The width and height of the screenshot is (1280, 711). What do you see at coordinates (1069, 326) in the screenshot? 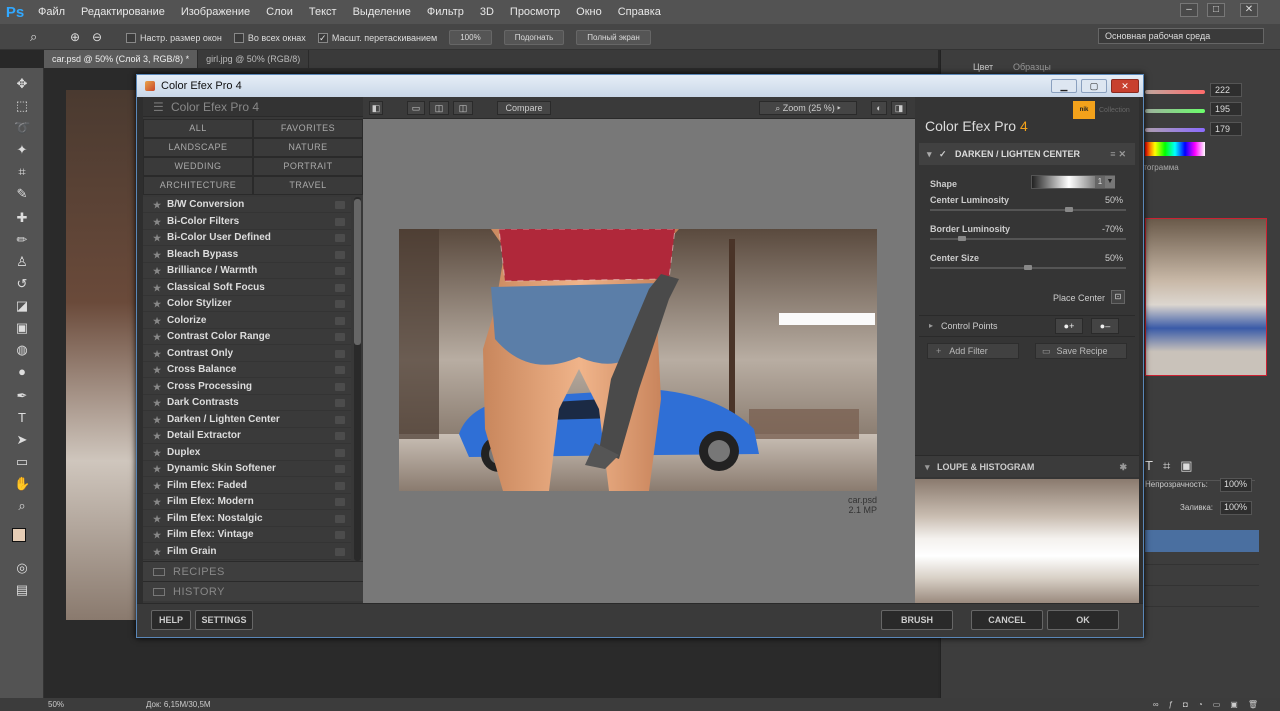
I see `add-control-point-icon: ●+` at bounding box center [1069, 326].